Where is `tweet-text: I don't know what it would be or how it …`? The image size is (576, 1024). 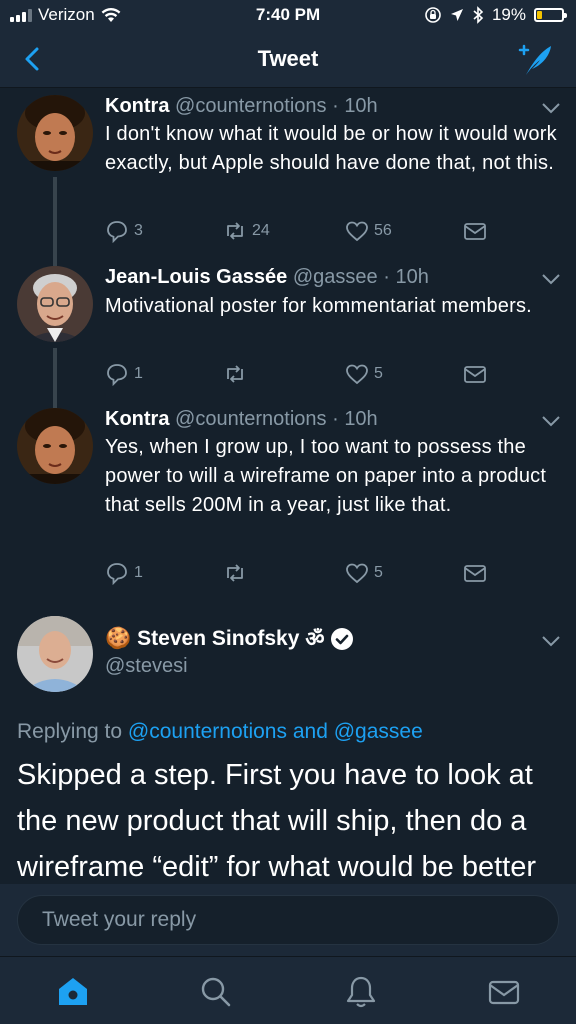
tweet-text: I don't know what it would be or how it … is located at coordinates (331, 148).